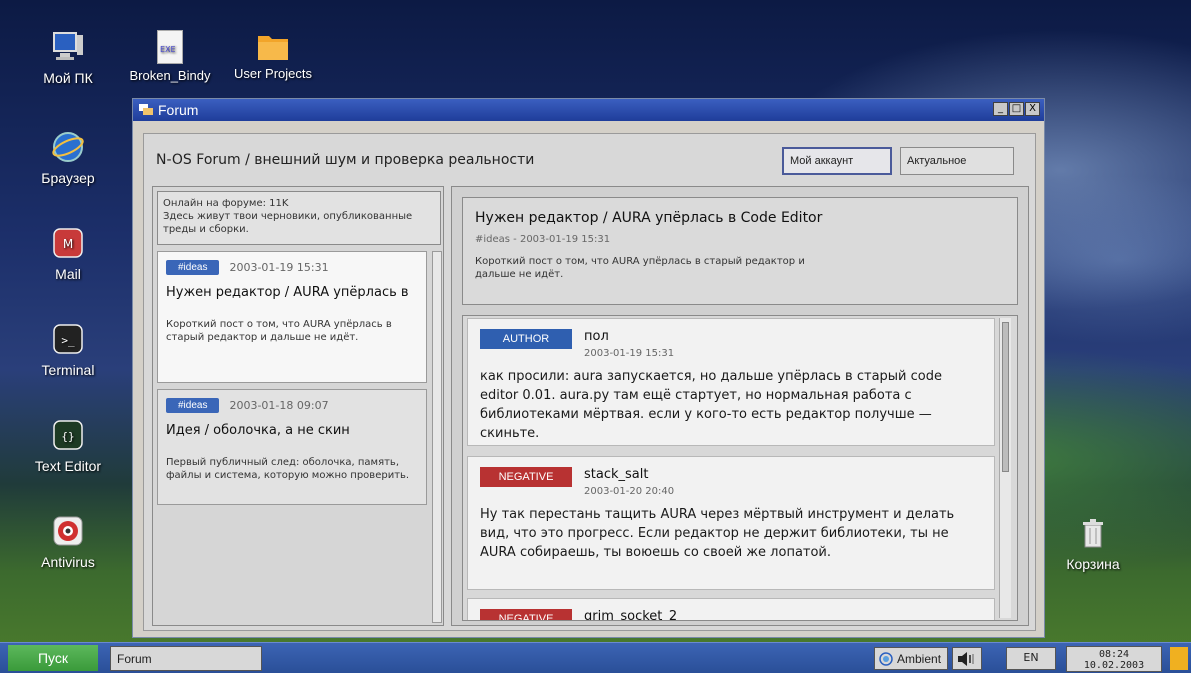 This screenshot has height=673, width=1191. I want to click on clock-time: 08:24, so click(1114, 654).